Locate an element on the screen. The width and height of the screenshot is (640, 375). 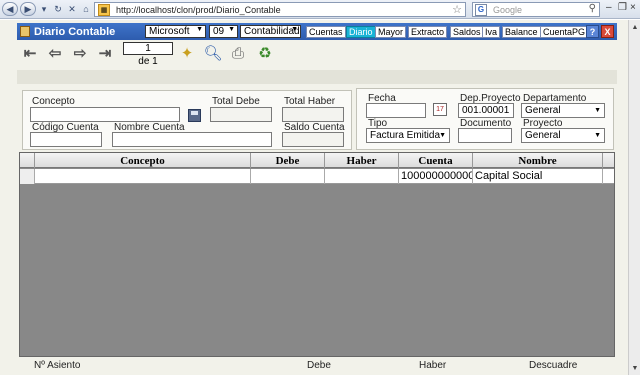
minimize-icon: – is located at coordinates (609, 7).